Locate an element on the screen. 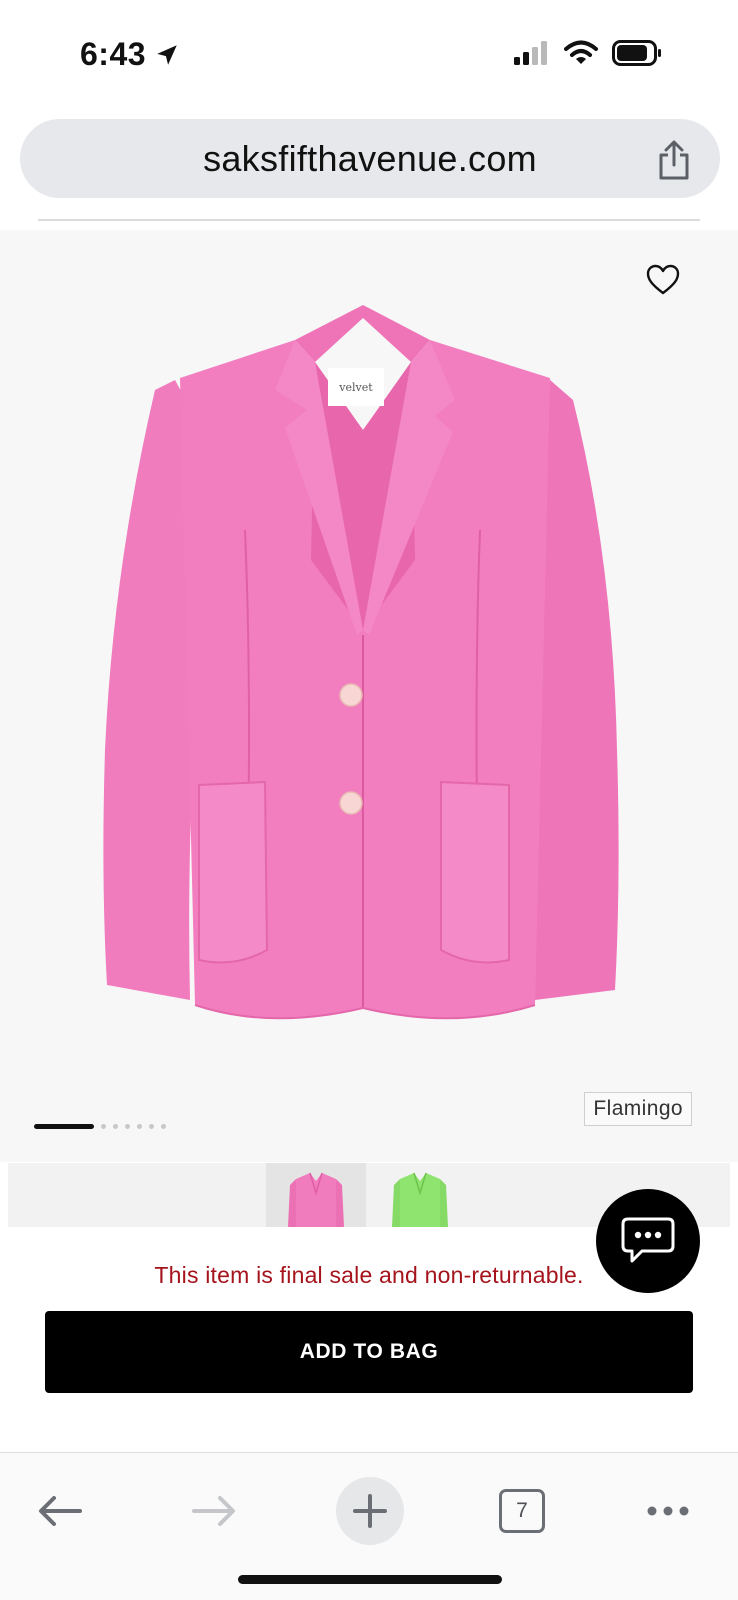 Image resolution: width=738 pixels, height=1600 pixels. add-to-bag-label: ADD TO BAG is located at coordinates (369, 1351).